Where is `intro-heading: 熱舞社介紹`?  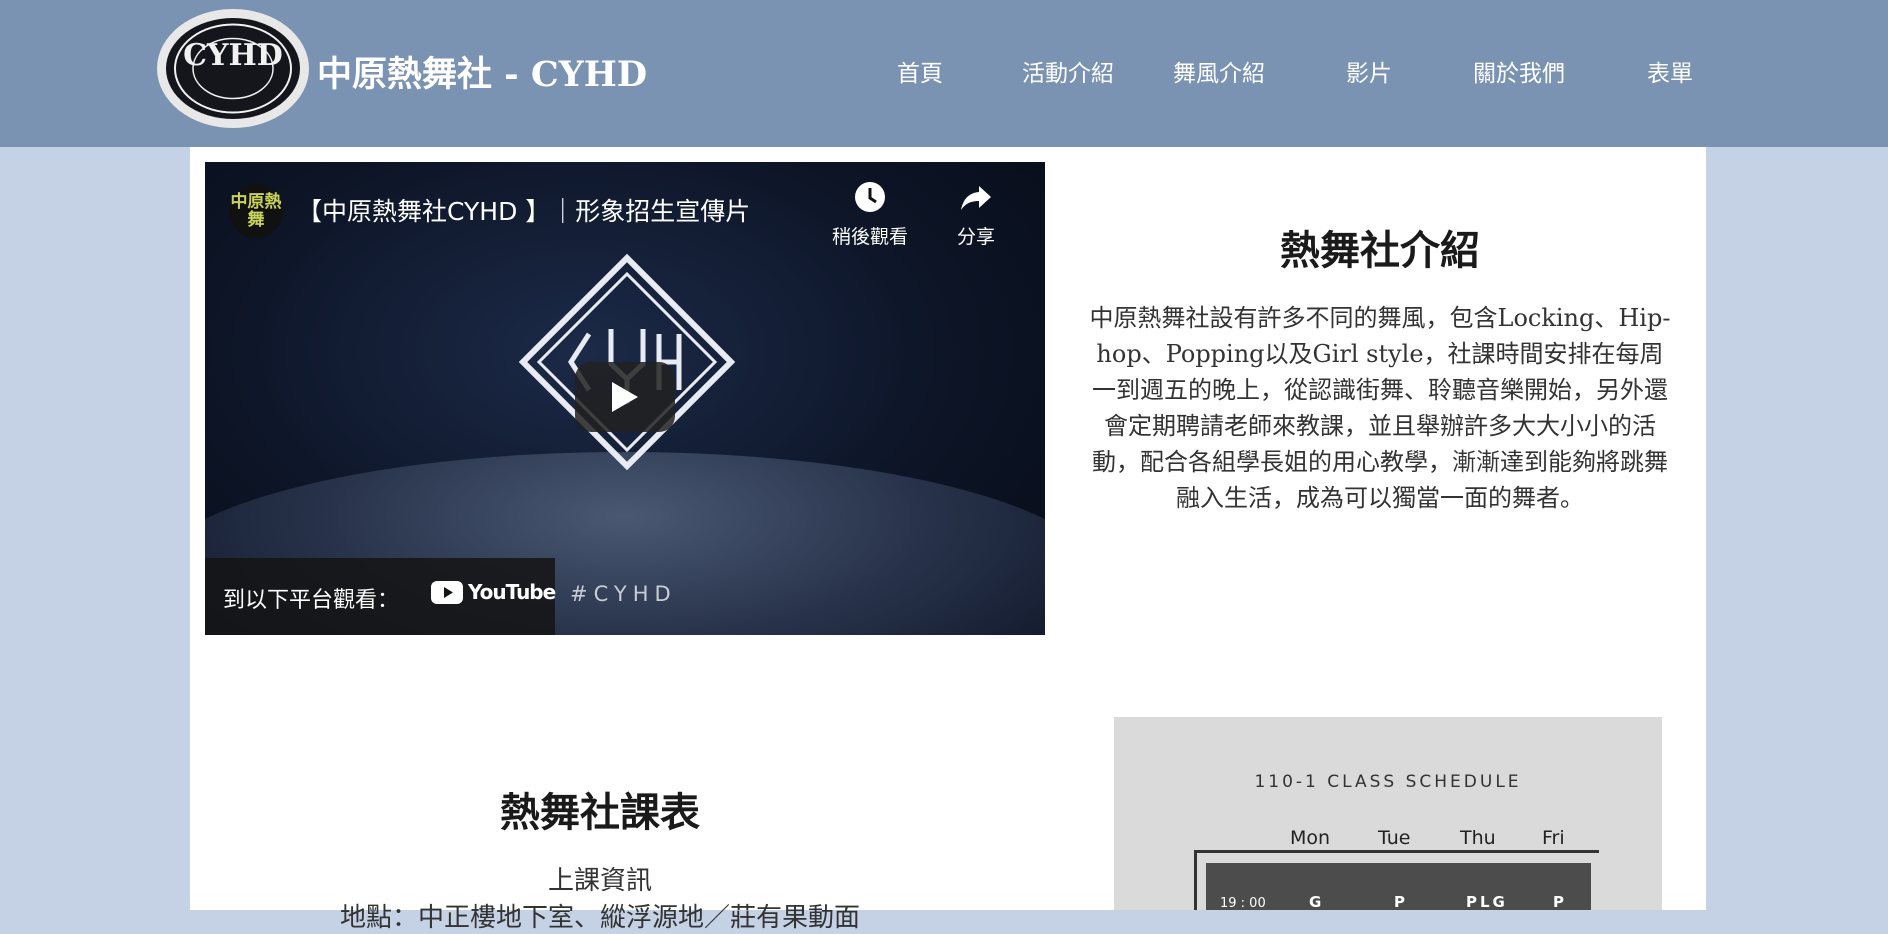 intro-heading: 熱舞社介紹 is located at coordinates (1380, 251).